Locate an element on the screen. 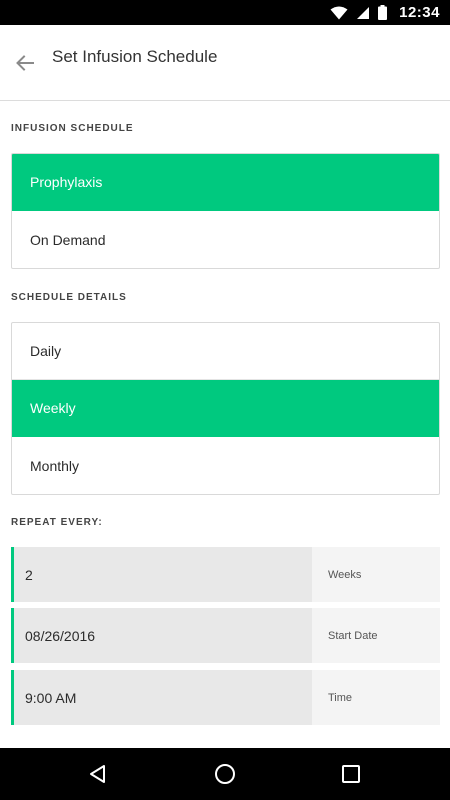 This screenshot has width=450, height=800. square-recents-icon is located at coordinates (351, 774).